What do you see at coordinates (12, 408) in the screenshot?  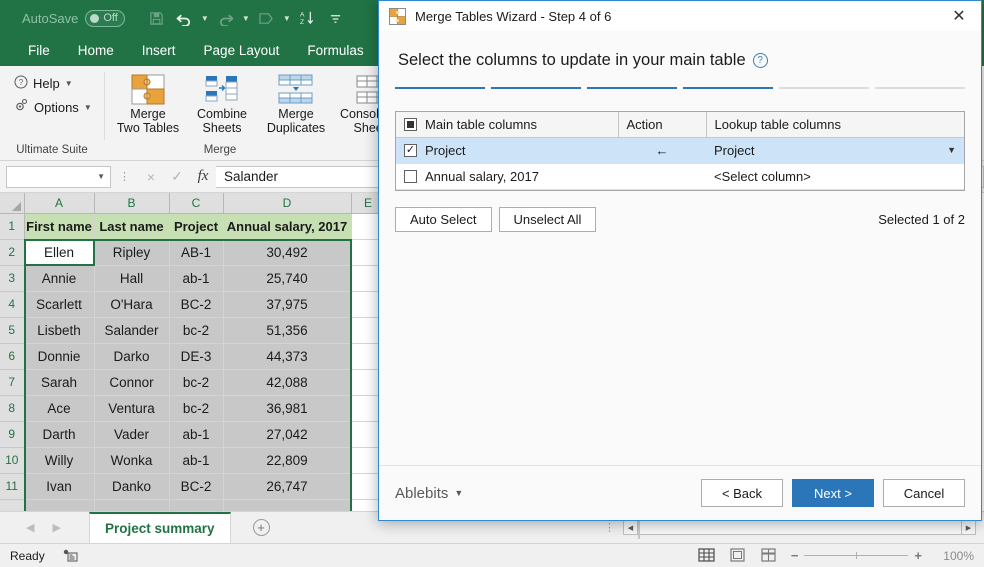 I see `row-header-8: 8` at bounding box center [12, 408].